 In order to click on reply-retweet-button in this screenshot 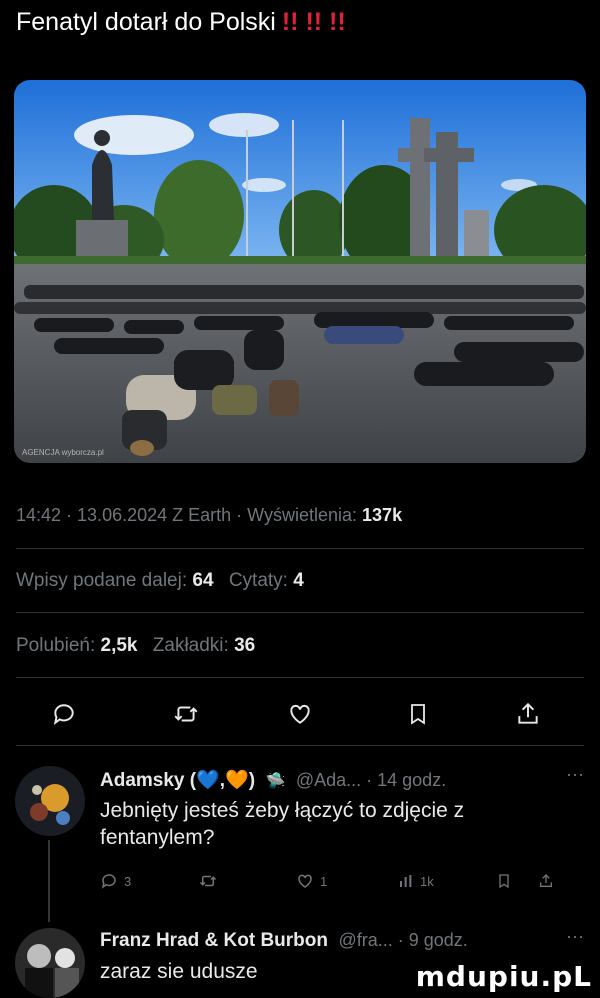, I will do `click(208, 881)`.